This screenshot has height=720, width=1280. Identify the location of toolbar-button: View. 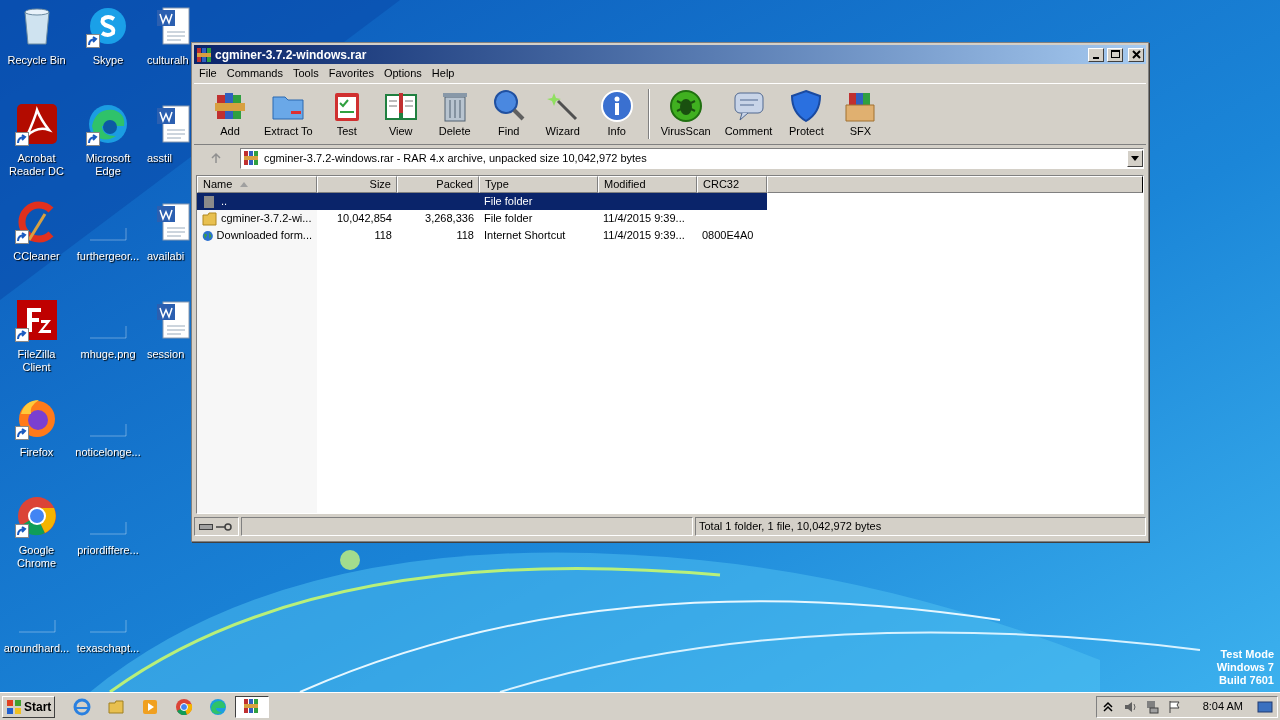
(400, 114).